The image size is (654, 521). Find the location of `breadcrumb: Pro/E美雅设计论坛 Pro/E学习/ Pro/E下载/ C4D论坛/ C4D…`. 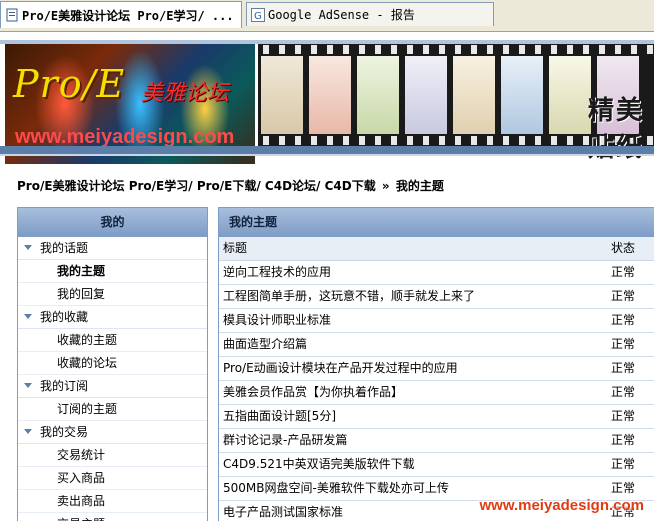

breadcrumb: Pro/E美雅设计论坛 Pro/E学习/ Pro/E下载/ C4D论坛/ C4D… is located at coordinates (230, 185).